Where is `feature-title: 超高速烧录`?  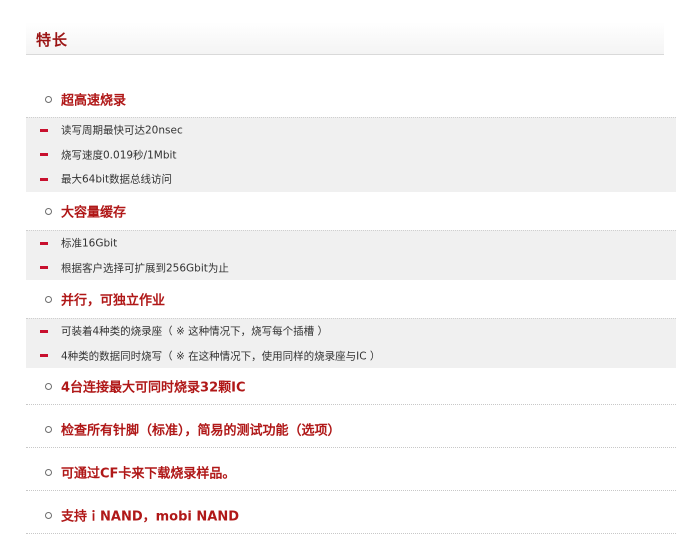 feature-title: 超高速烧录 is located at coordinates (94, 101).